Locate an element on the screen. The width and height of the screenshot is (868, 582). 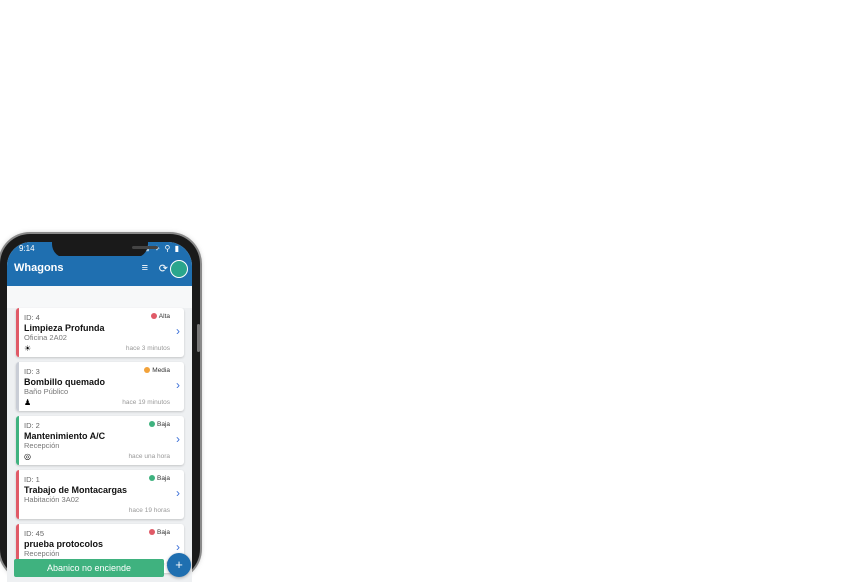
priority-badge: Alta is located at coordinates (160, 316).